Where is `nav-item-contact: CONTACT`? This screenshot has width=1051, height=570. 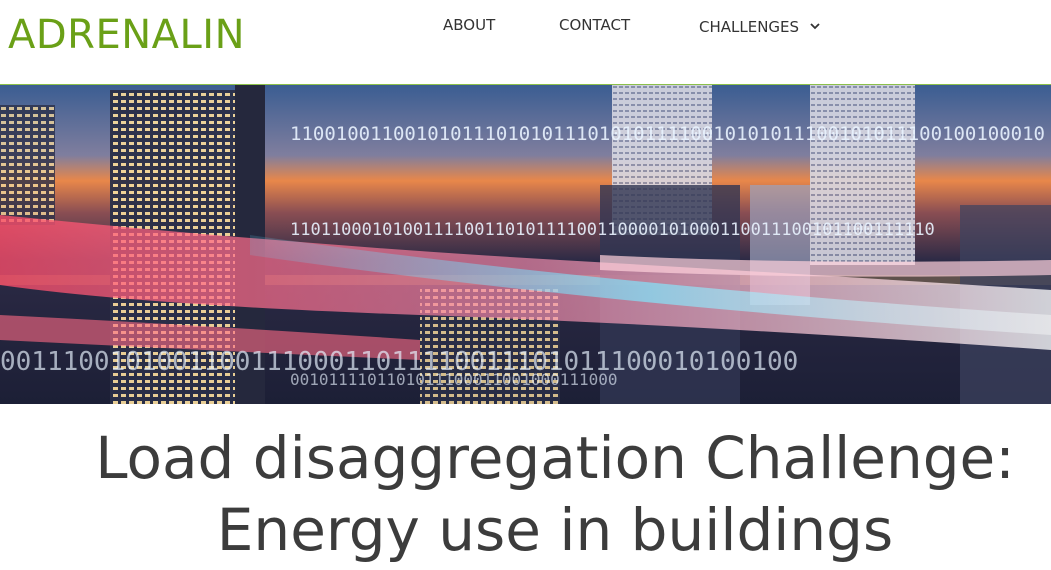 nav-item-contact: CONTACT is located at coordinates (594, 25).